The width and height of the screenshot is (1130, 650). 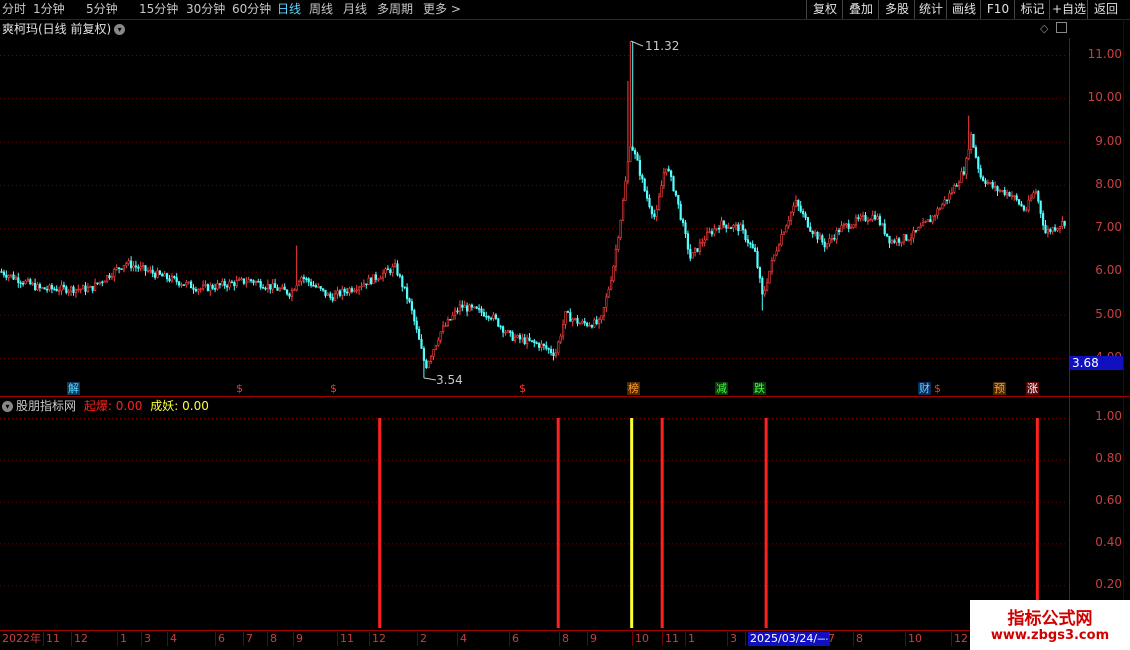 What do you see at coordinates (164, 406) in the screenshot?
I see `indicator-series-label: 成妖:` at bounding box center [164, 406].